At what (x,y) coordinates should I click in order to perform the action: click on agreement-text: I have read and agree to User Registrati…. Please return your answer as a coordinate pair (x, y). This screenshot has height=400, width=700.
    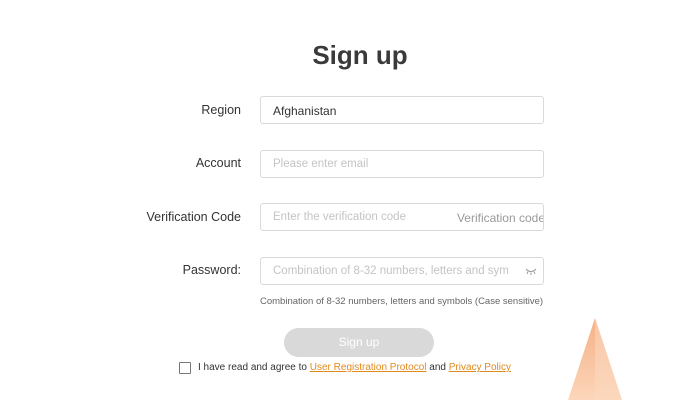
    Looking at the image, I should click on (354, 367).